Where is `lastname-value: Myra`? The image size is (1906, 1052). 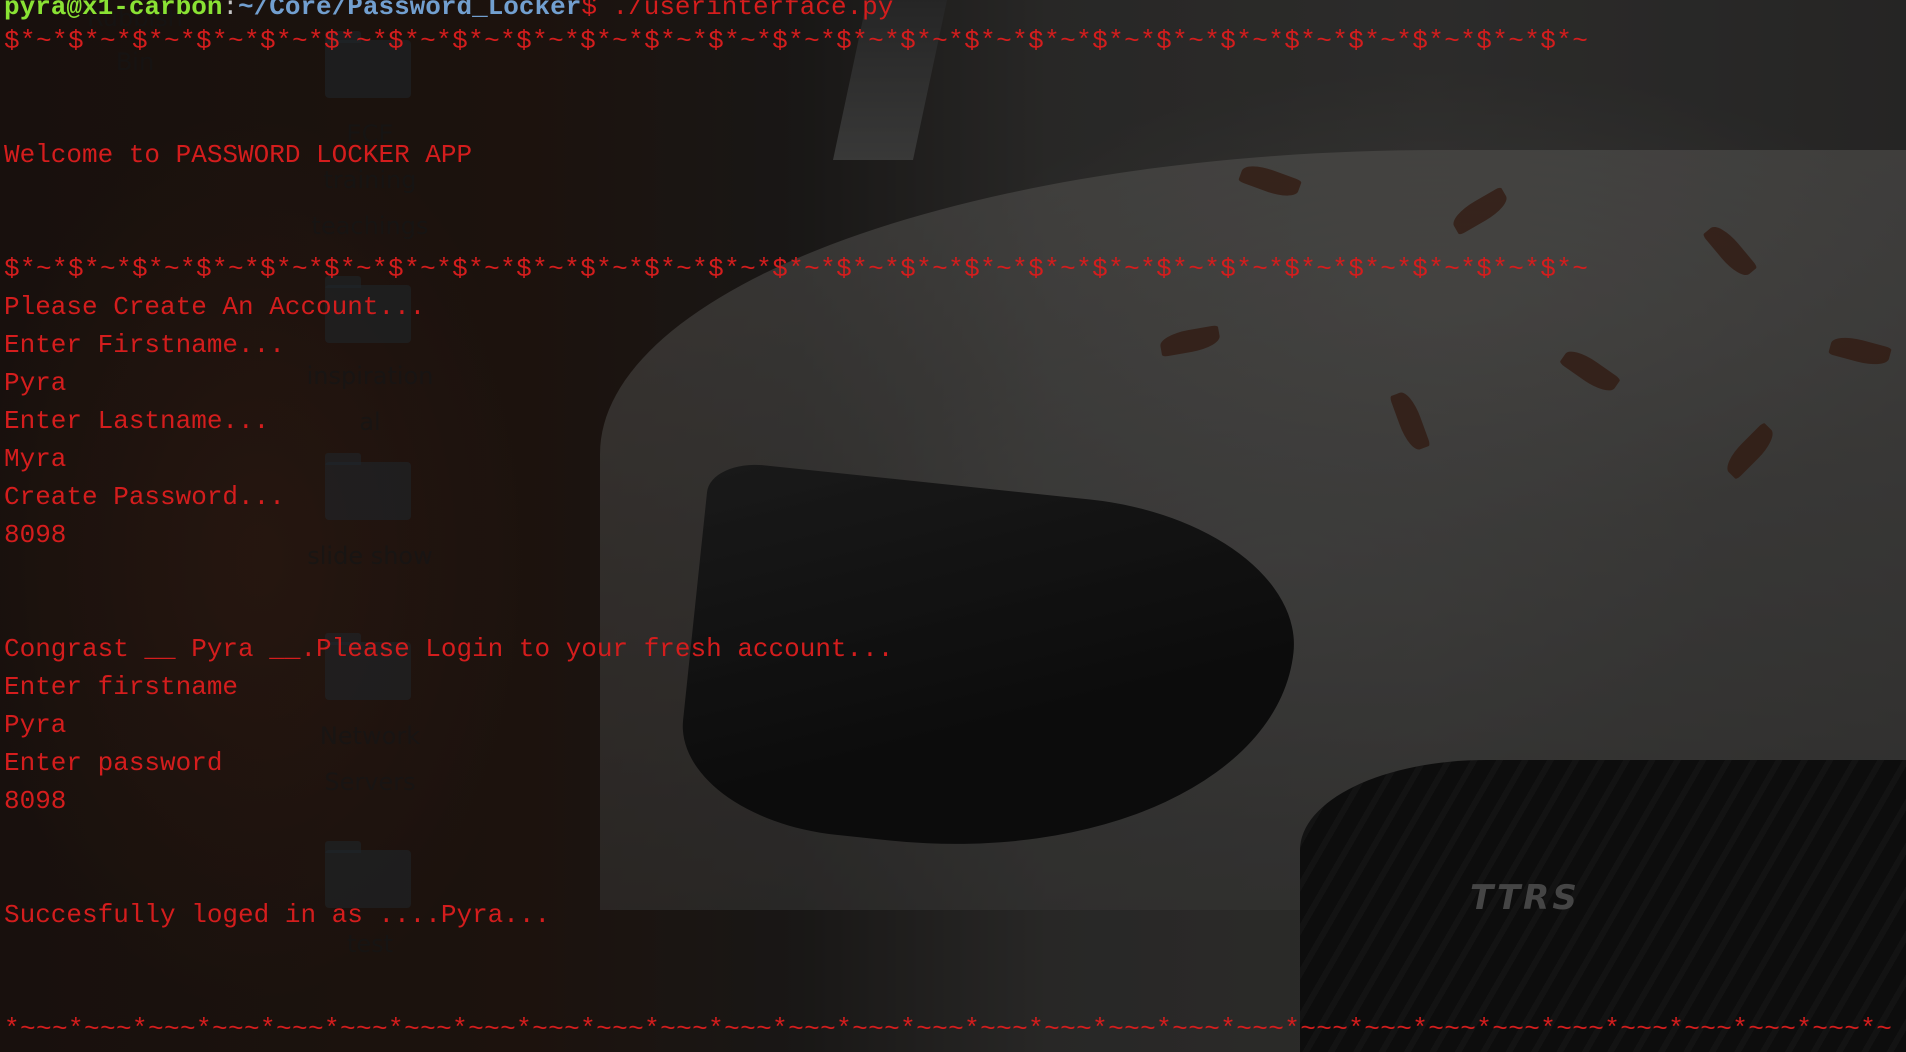
lastname-value: Myra is located at coordinates (35, 459).